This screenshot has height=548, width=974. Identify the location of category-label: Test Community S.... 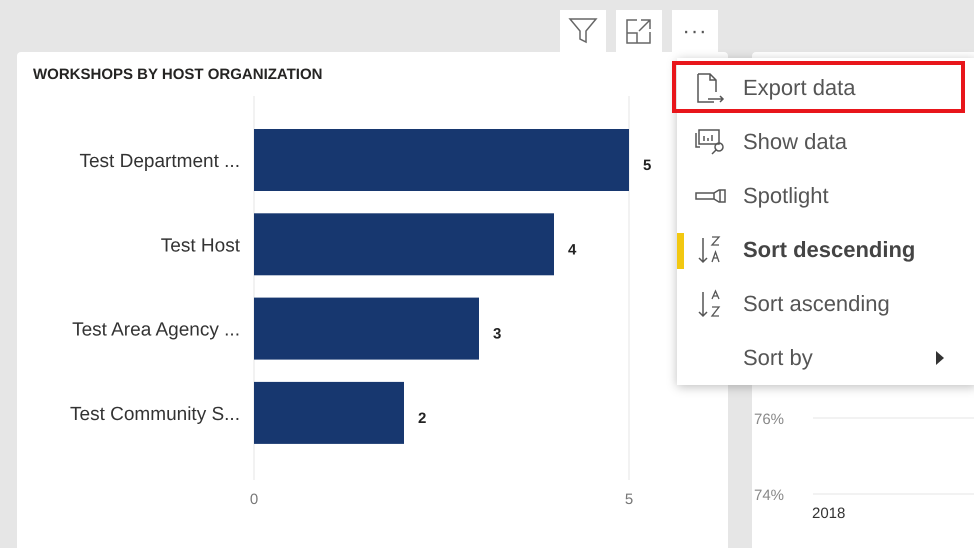
(155, 414).